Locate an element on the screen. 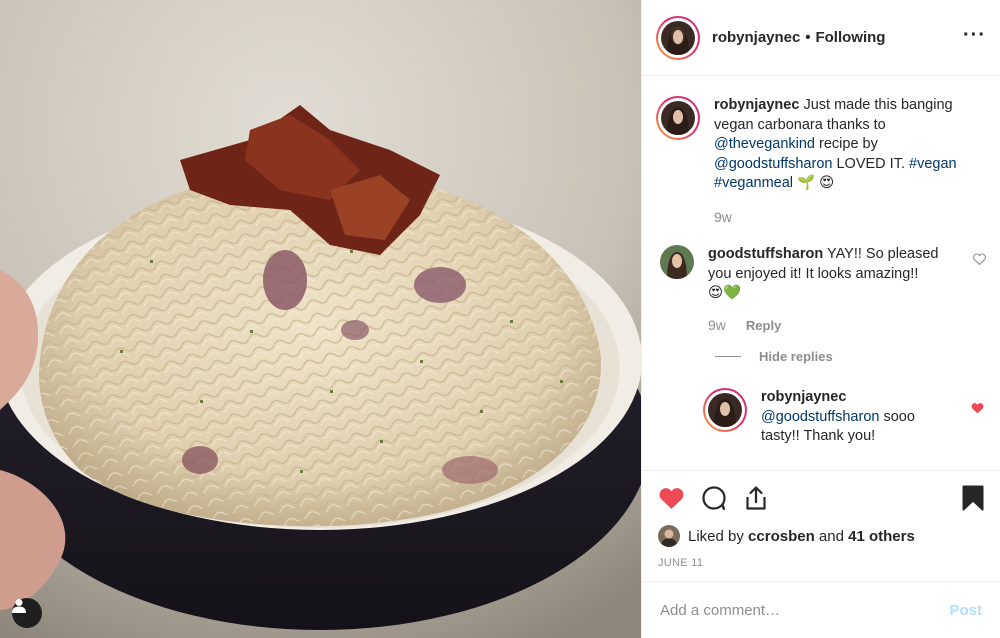 The image size is (1000, 638). following-button: Following is located at coordinates (850, 37).